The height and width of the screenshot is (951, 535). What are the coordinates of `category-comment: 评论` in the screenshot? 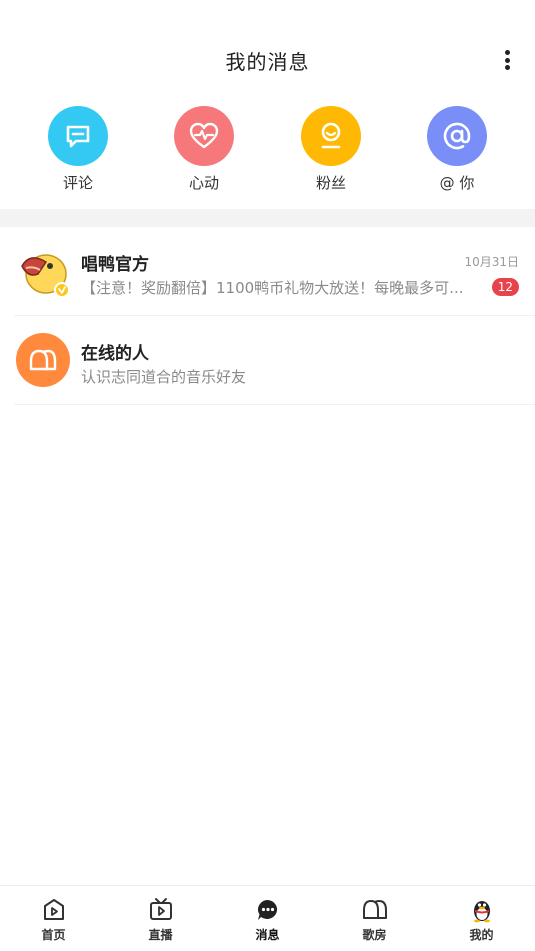 It's located at (78, 151).